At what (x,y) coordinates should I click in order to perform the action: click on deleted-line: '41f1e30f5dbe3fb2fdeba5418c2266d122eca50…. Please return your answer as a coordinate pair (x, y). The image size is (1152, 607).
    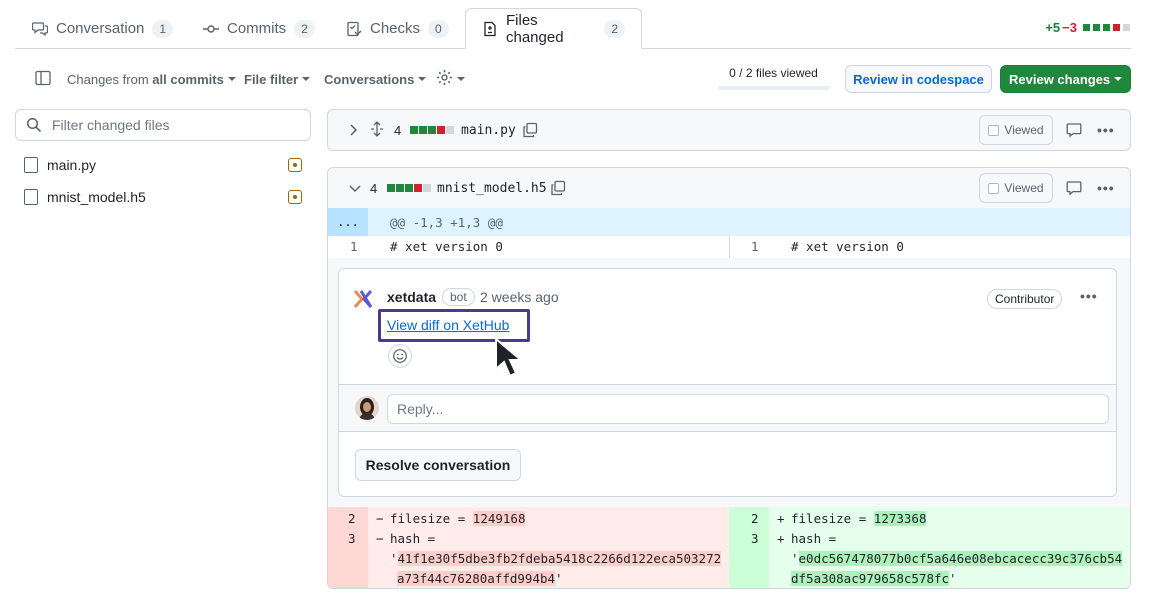
    Looking at the image, I should click on (556, 558).